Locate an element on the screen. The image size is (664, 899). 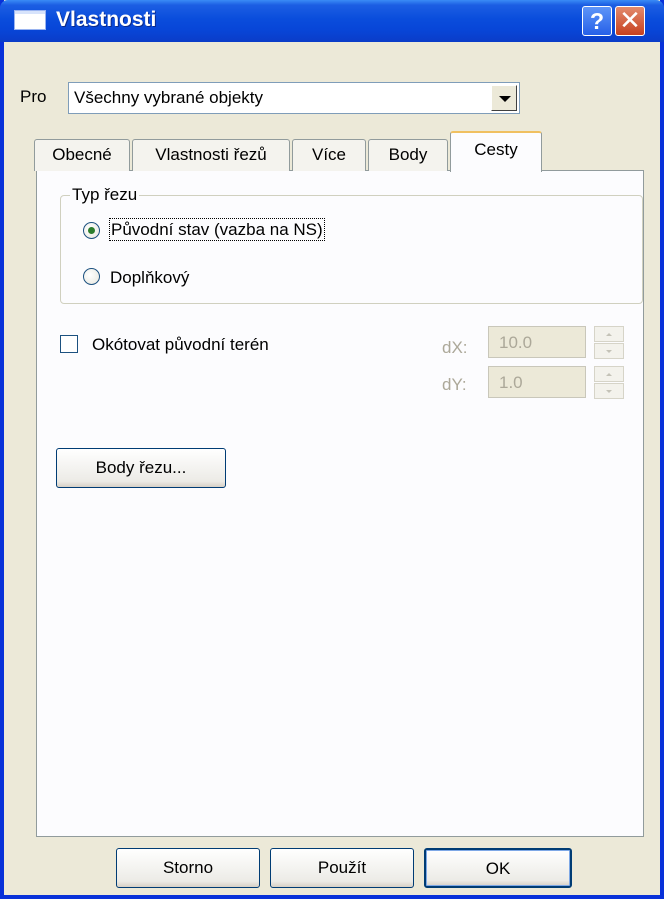
title-bar: Vlastnosti ? ✕ is located at coordinates (332, 21).